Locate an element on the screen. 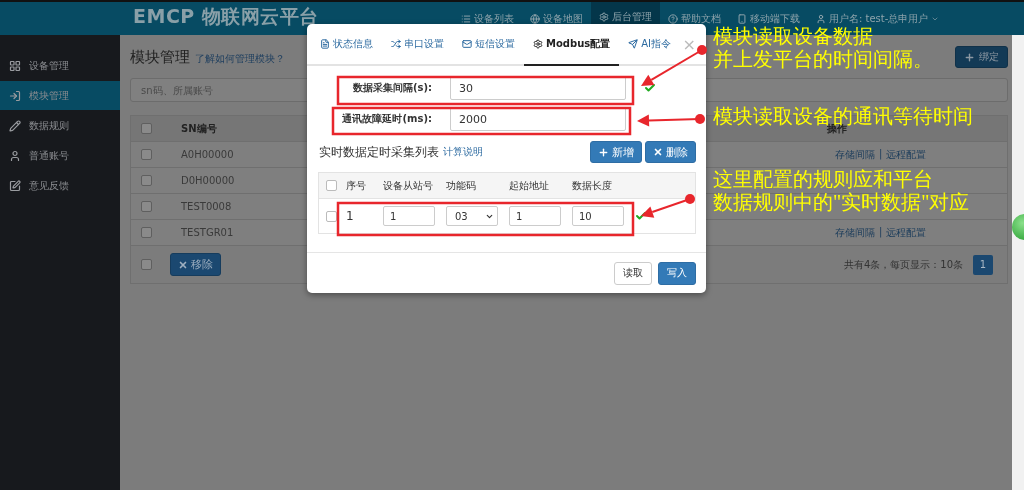 Image resolution: width=1024 pixels, height=490 pixels. tab: 串口设置 is located at coordinates (417, 45).